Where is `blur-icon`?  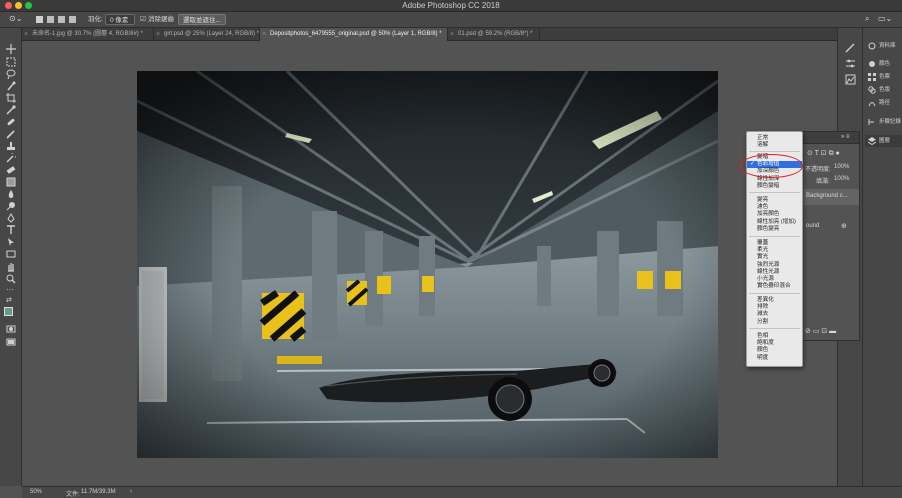
blur-icon is located at coordinates (11, 194).